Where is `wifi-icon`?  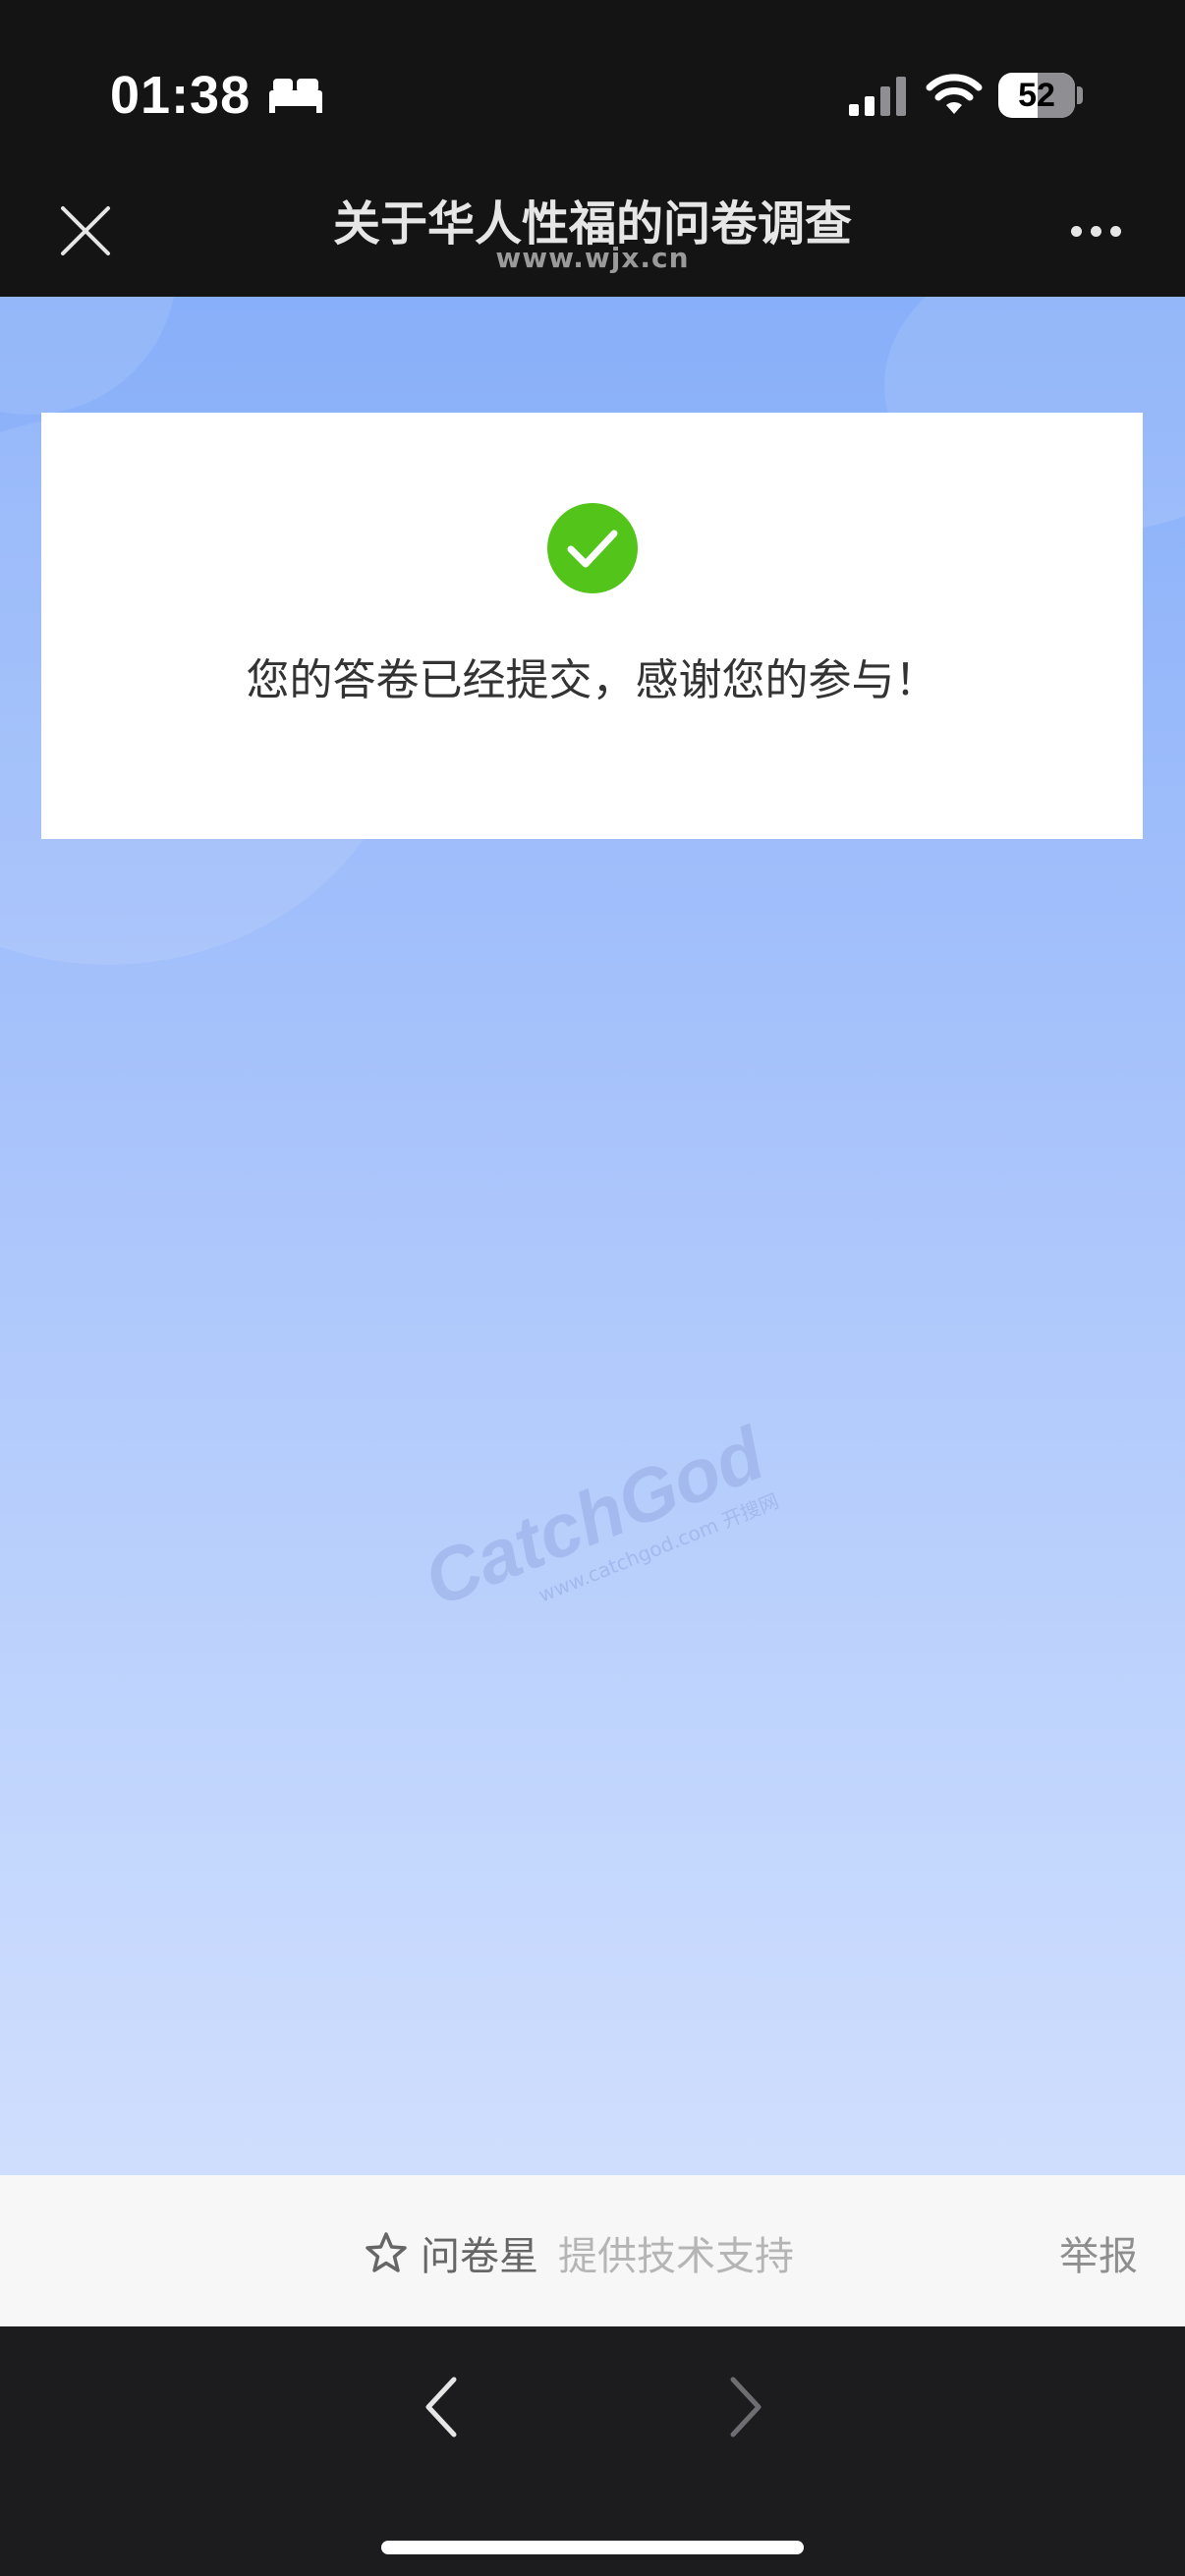 wifi-icon is located at coordinates (955, 94).